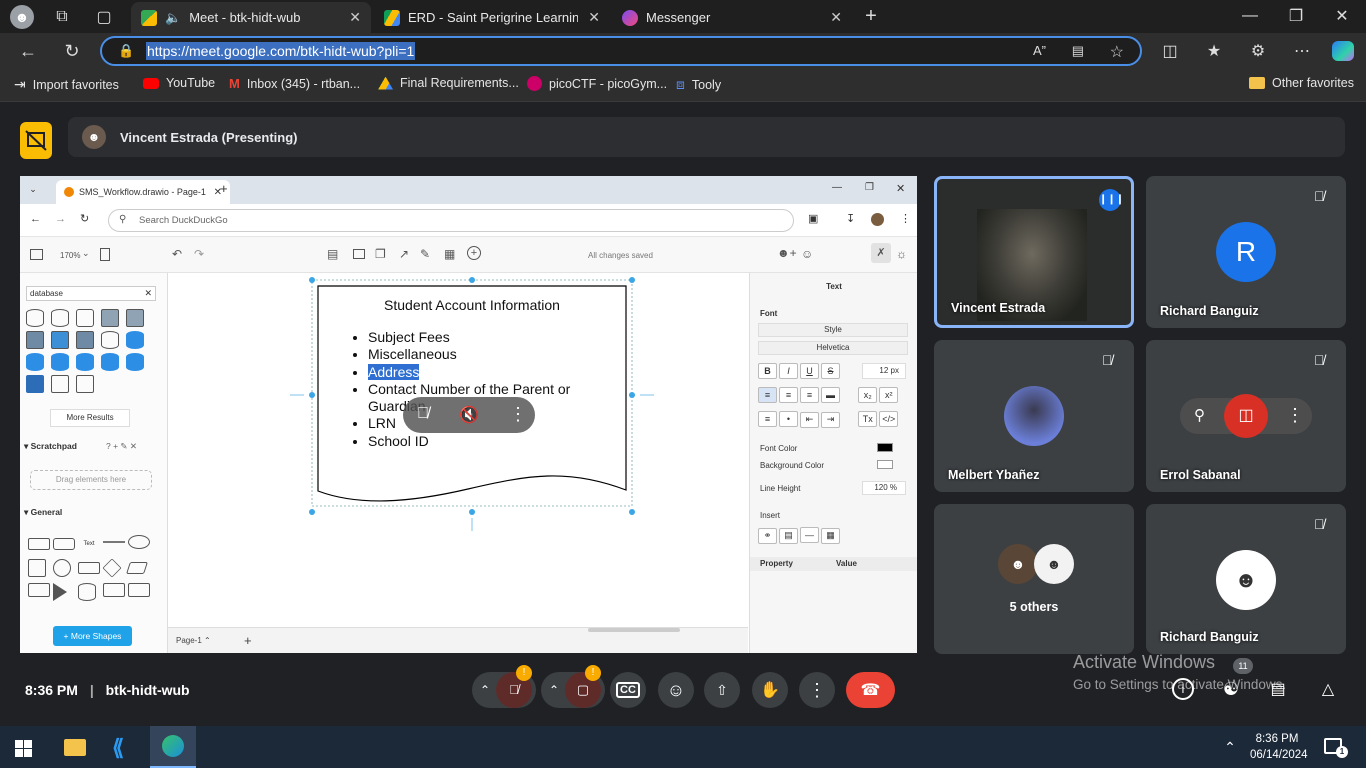 This screenshot has height=768, width=1366. What do you see at coordinates (193, 640) in the screenshot?
I see `page-tab: Page-1 ⌃` at bounding box center [193, 640].